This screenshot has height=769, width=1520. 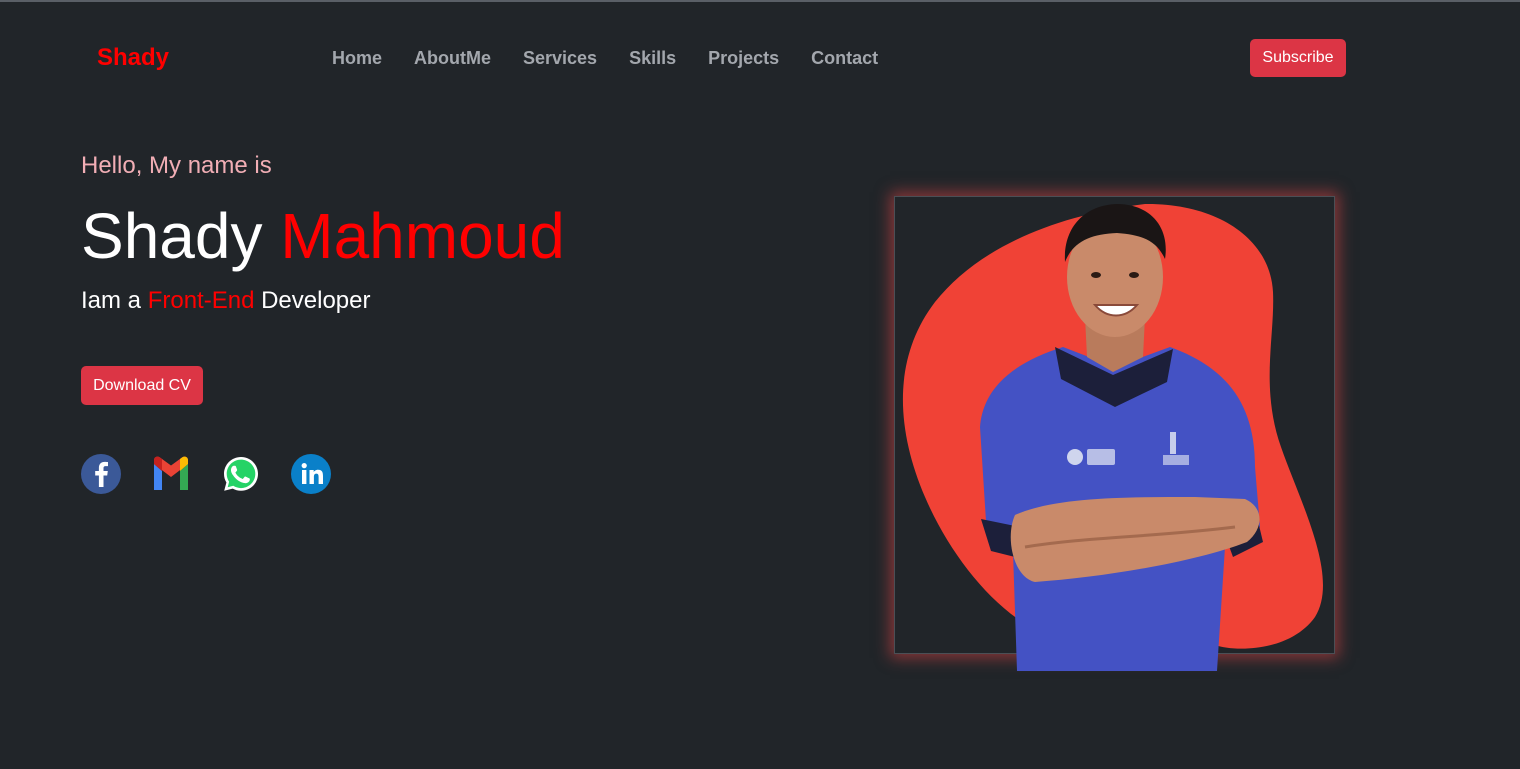 I want to click on linkedin-icon, so click(x=311, y=474).